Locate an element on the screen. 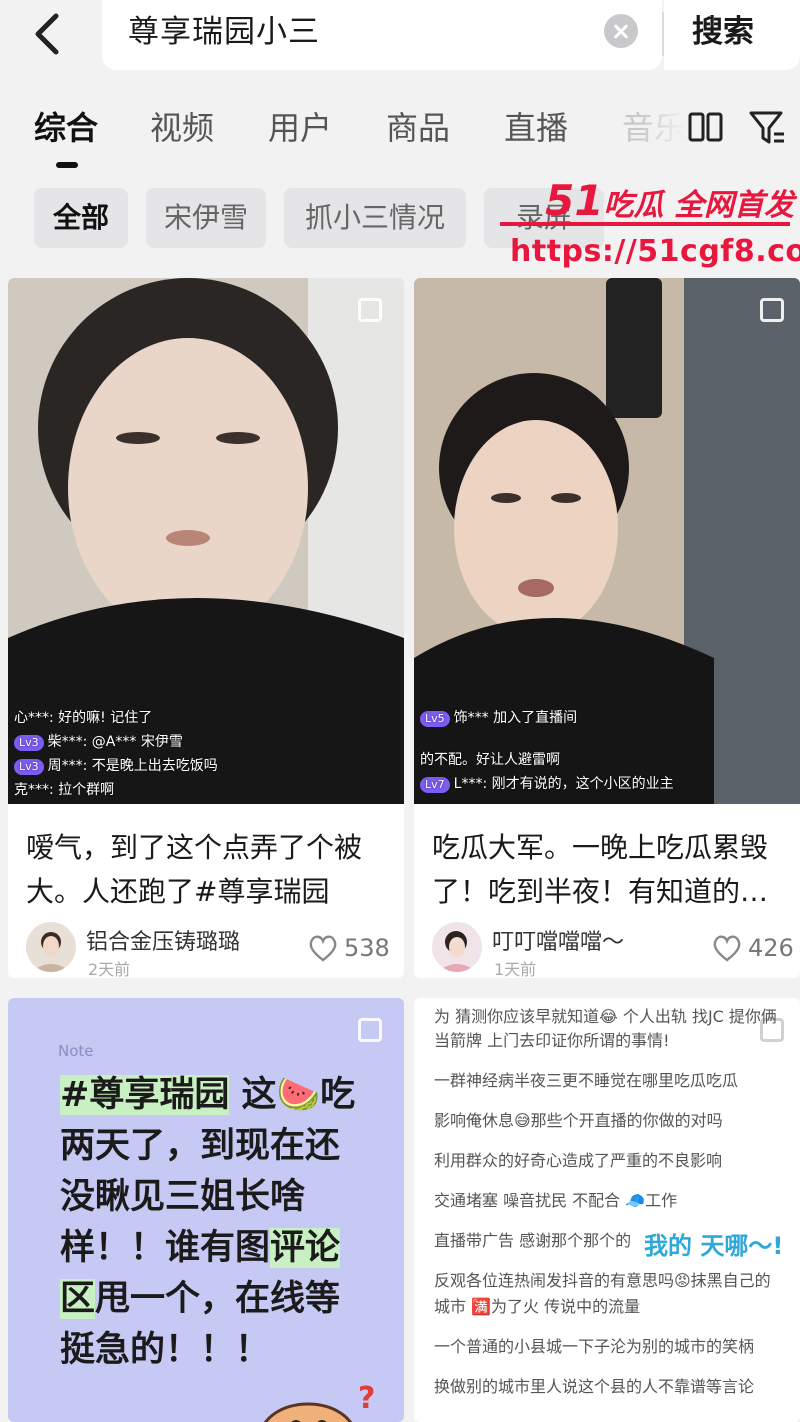 This screenshot has width=800, height=1422. chip-catch-mistress: 抓小三情况 is located at coordinates (375, 218).